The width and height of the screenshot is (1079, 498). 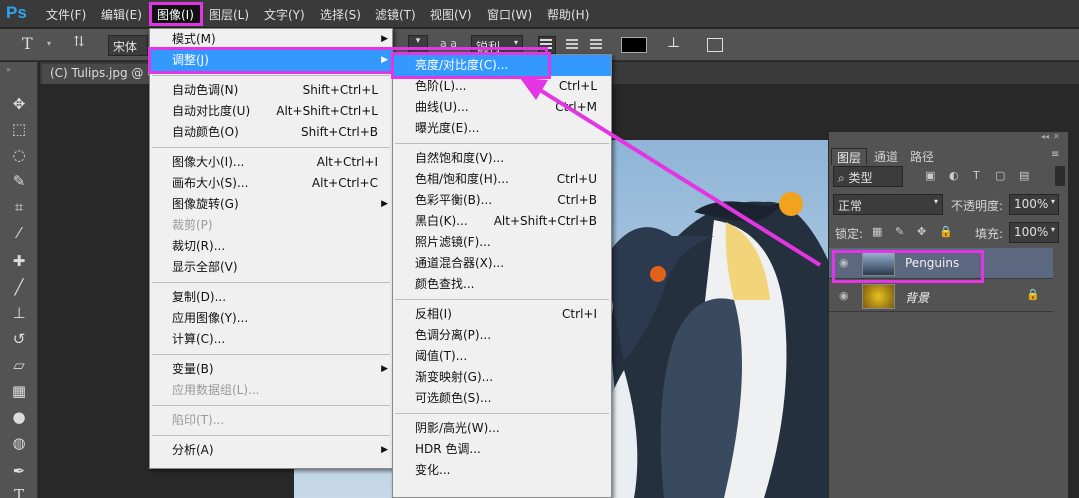 I want to click on annotation-arrow, so click(x=671, y=172).